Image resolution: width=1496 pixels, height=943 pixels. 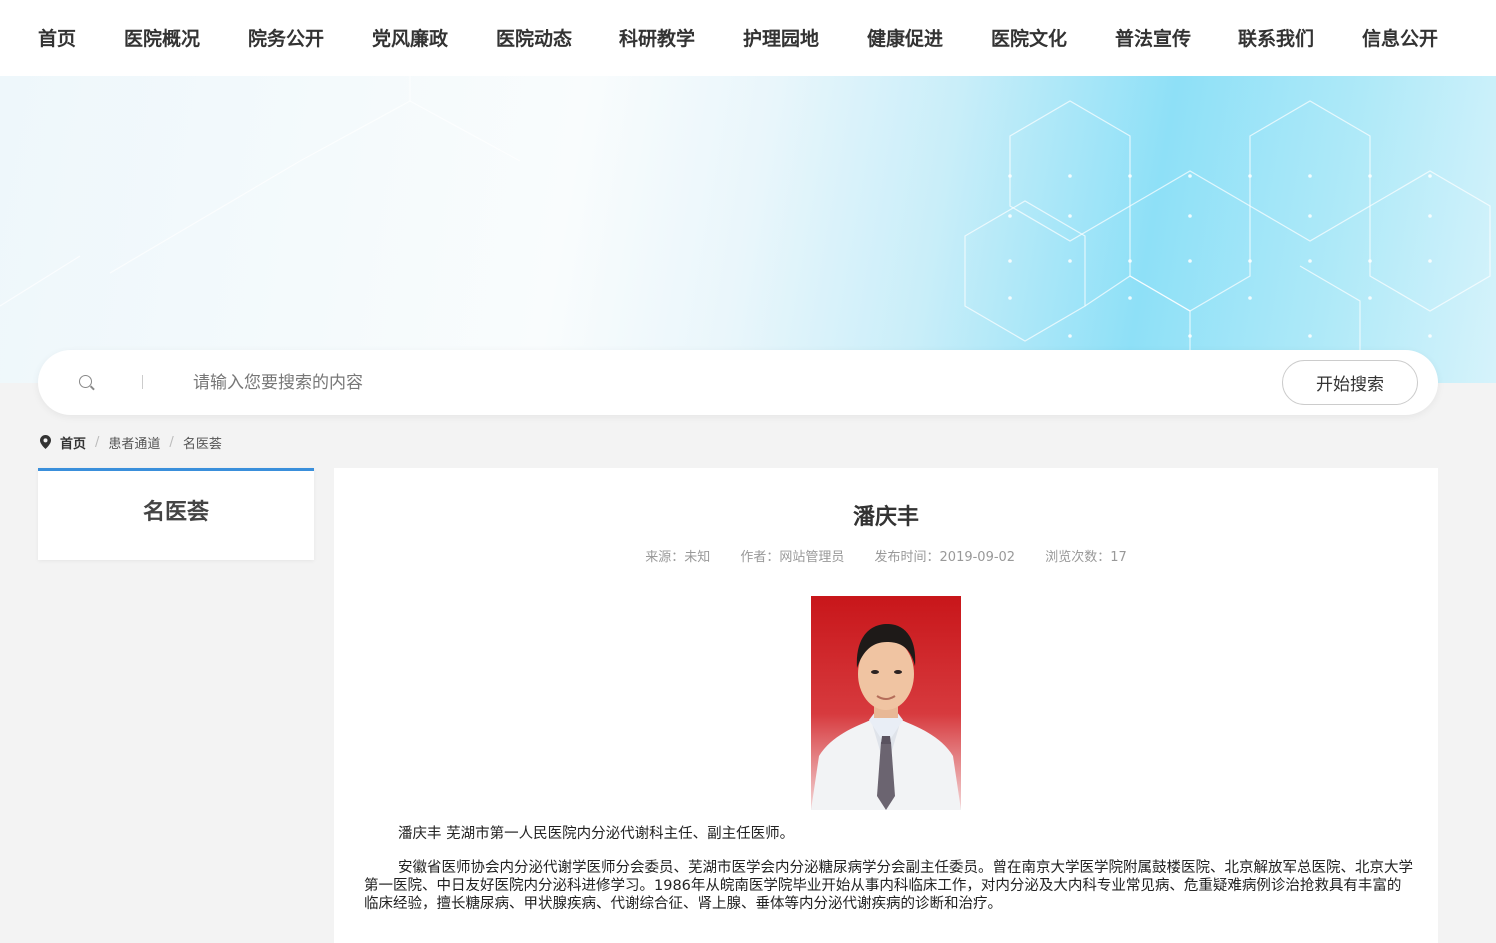 I want to click on nav-contact: 联系我们, so click(x=1276, y=37).